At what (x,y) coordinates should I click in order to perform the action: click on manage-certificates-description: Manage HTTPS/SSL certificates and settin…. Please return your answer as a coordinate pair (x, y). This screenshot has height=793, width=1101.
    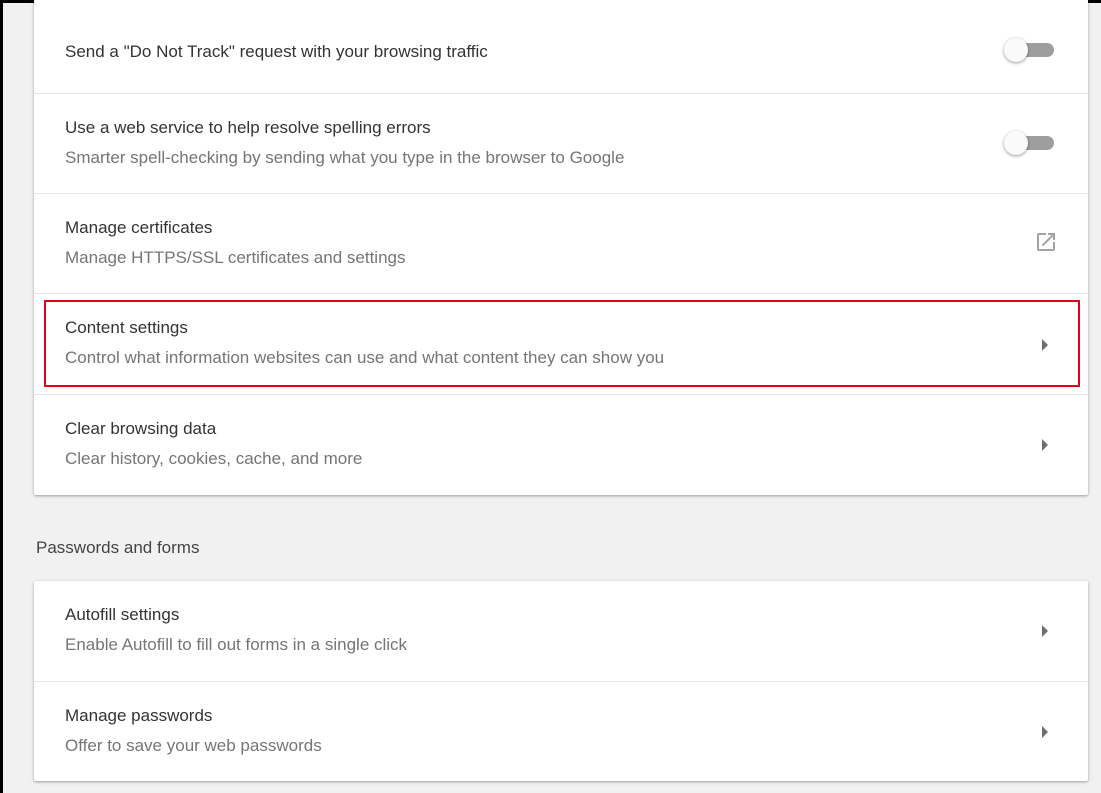
    Looking at the image, I should click on (235, 257).